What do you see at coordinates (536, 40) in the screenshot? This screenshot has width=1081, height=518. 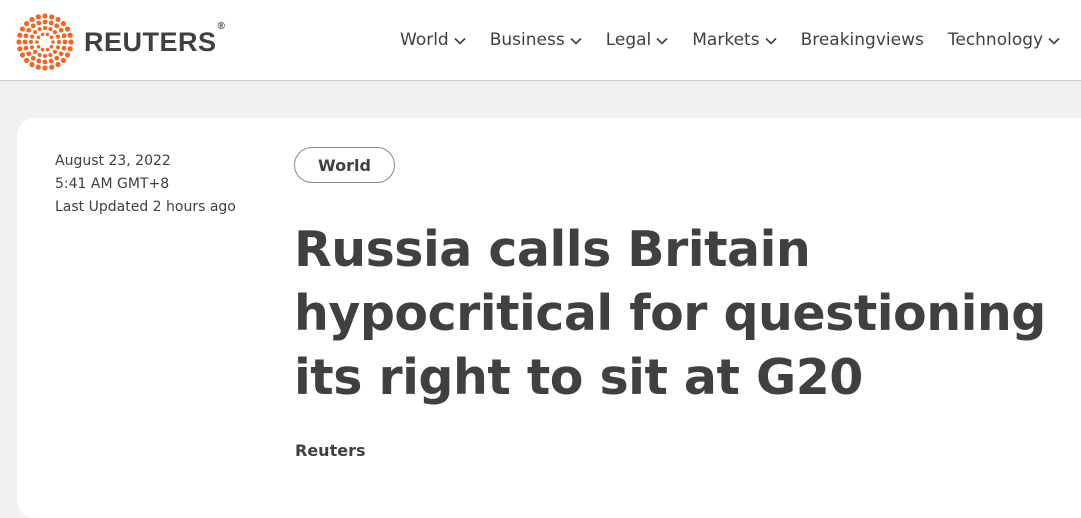 I see `nav-item-business: Business` at bounding box center [536, 40].